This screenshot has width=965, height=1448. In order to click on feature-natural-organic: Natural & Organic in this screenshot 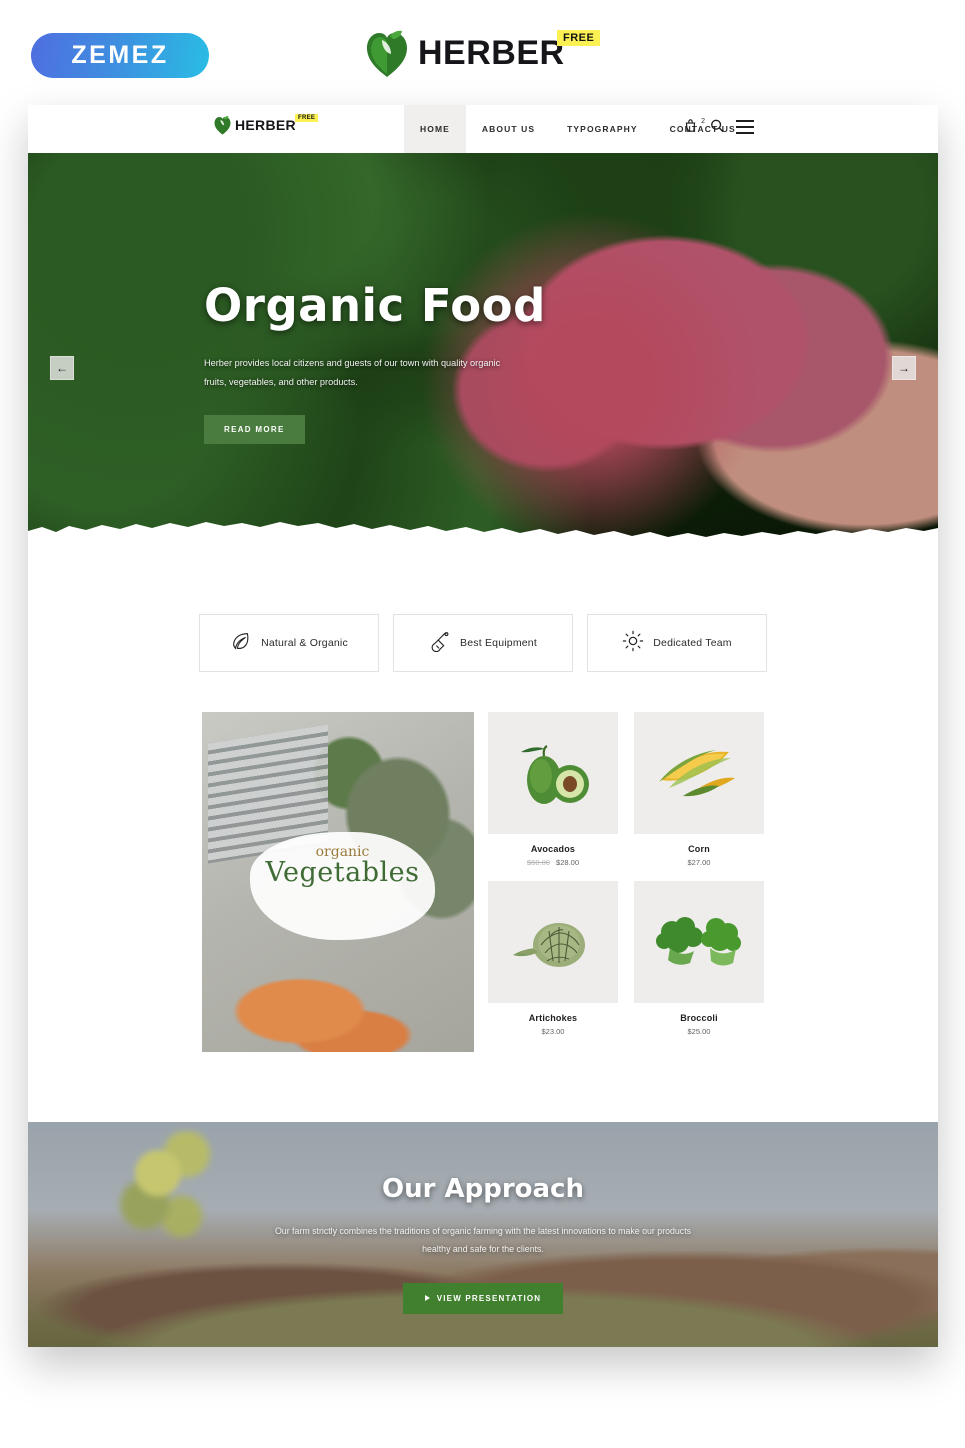, I will do `click(289, 643)`.